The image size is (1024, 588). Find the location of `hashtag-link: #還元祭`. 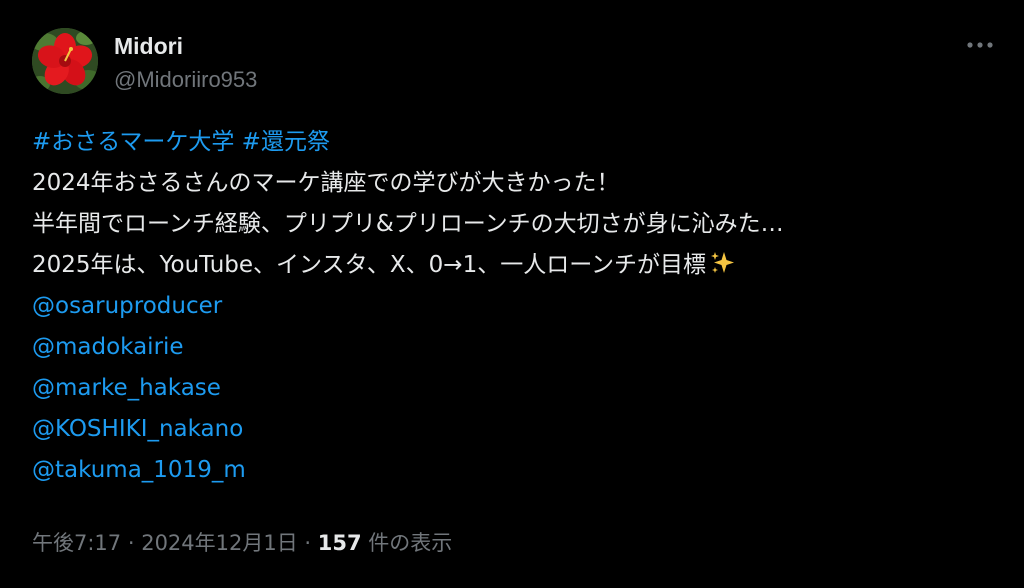

hashtag-link: #還元祭 is located at coordinates (286, 142).